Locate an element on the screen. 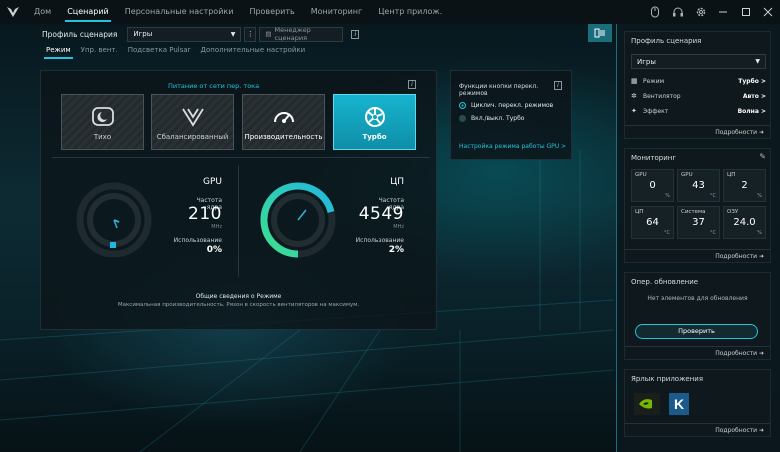 The image size is (780, 452). more-options-button: ⋮ is located at coordinates (250, 34).